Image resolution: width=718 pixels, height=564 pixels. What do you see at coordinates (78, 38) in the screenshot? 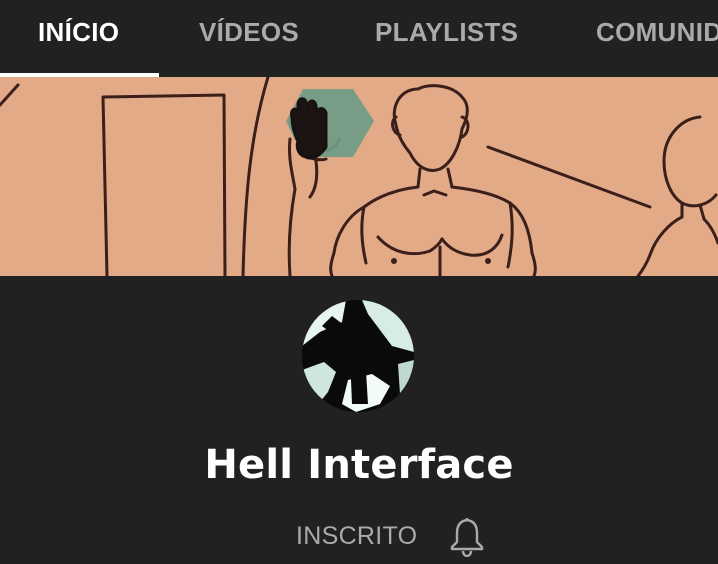
I see `tab-inicio: INÍCIO` at bounding box center [78, 38].